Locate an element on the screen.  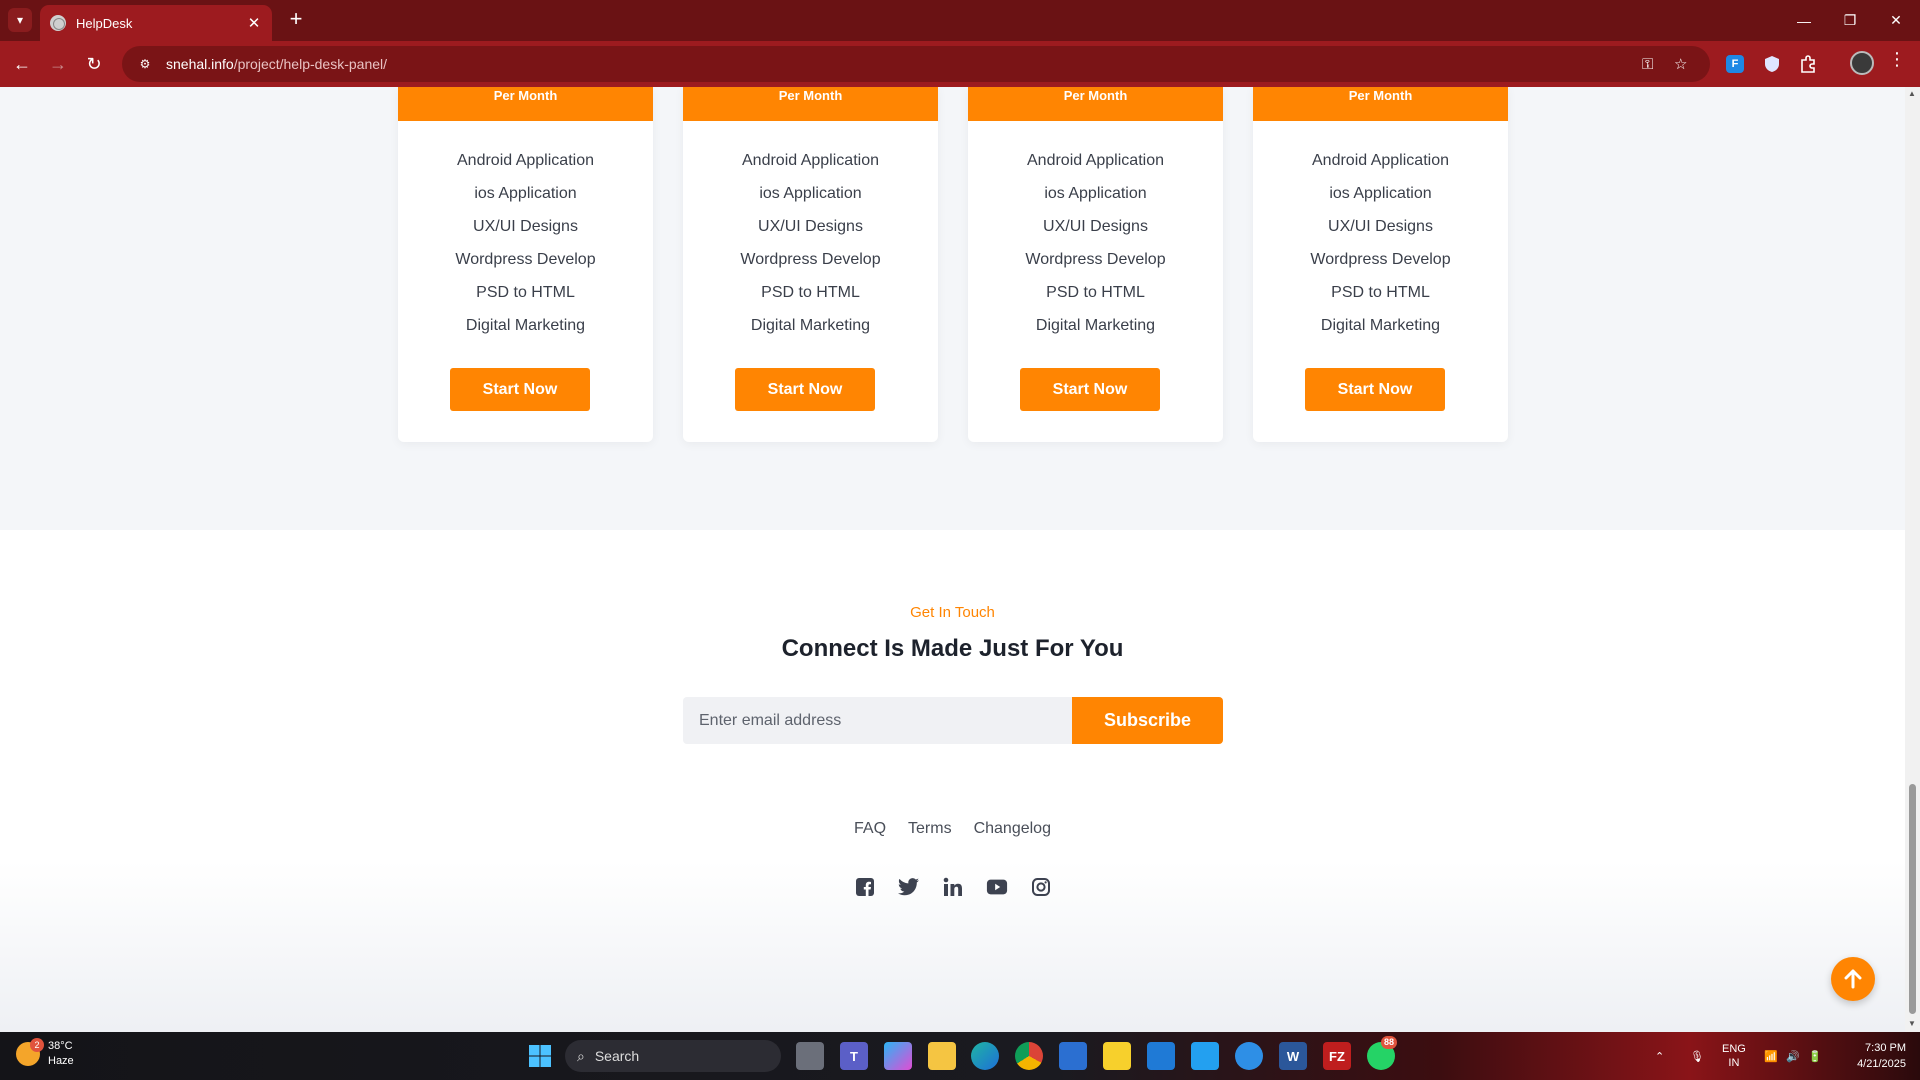
tab-helpdesk: HelpDesk ✕ is located at coordinates (156, 23).